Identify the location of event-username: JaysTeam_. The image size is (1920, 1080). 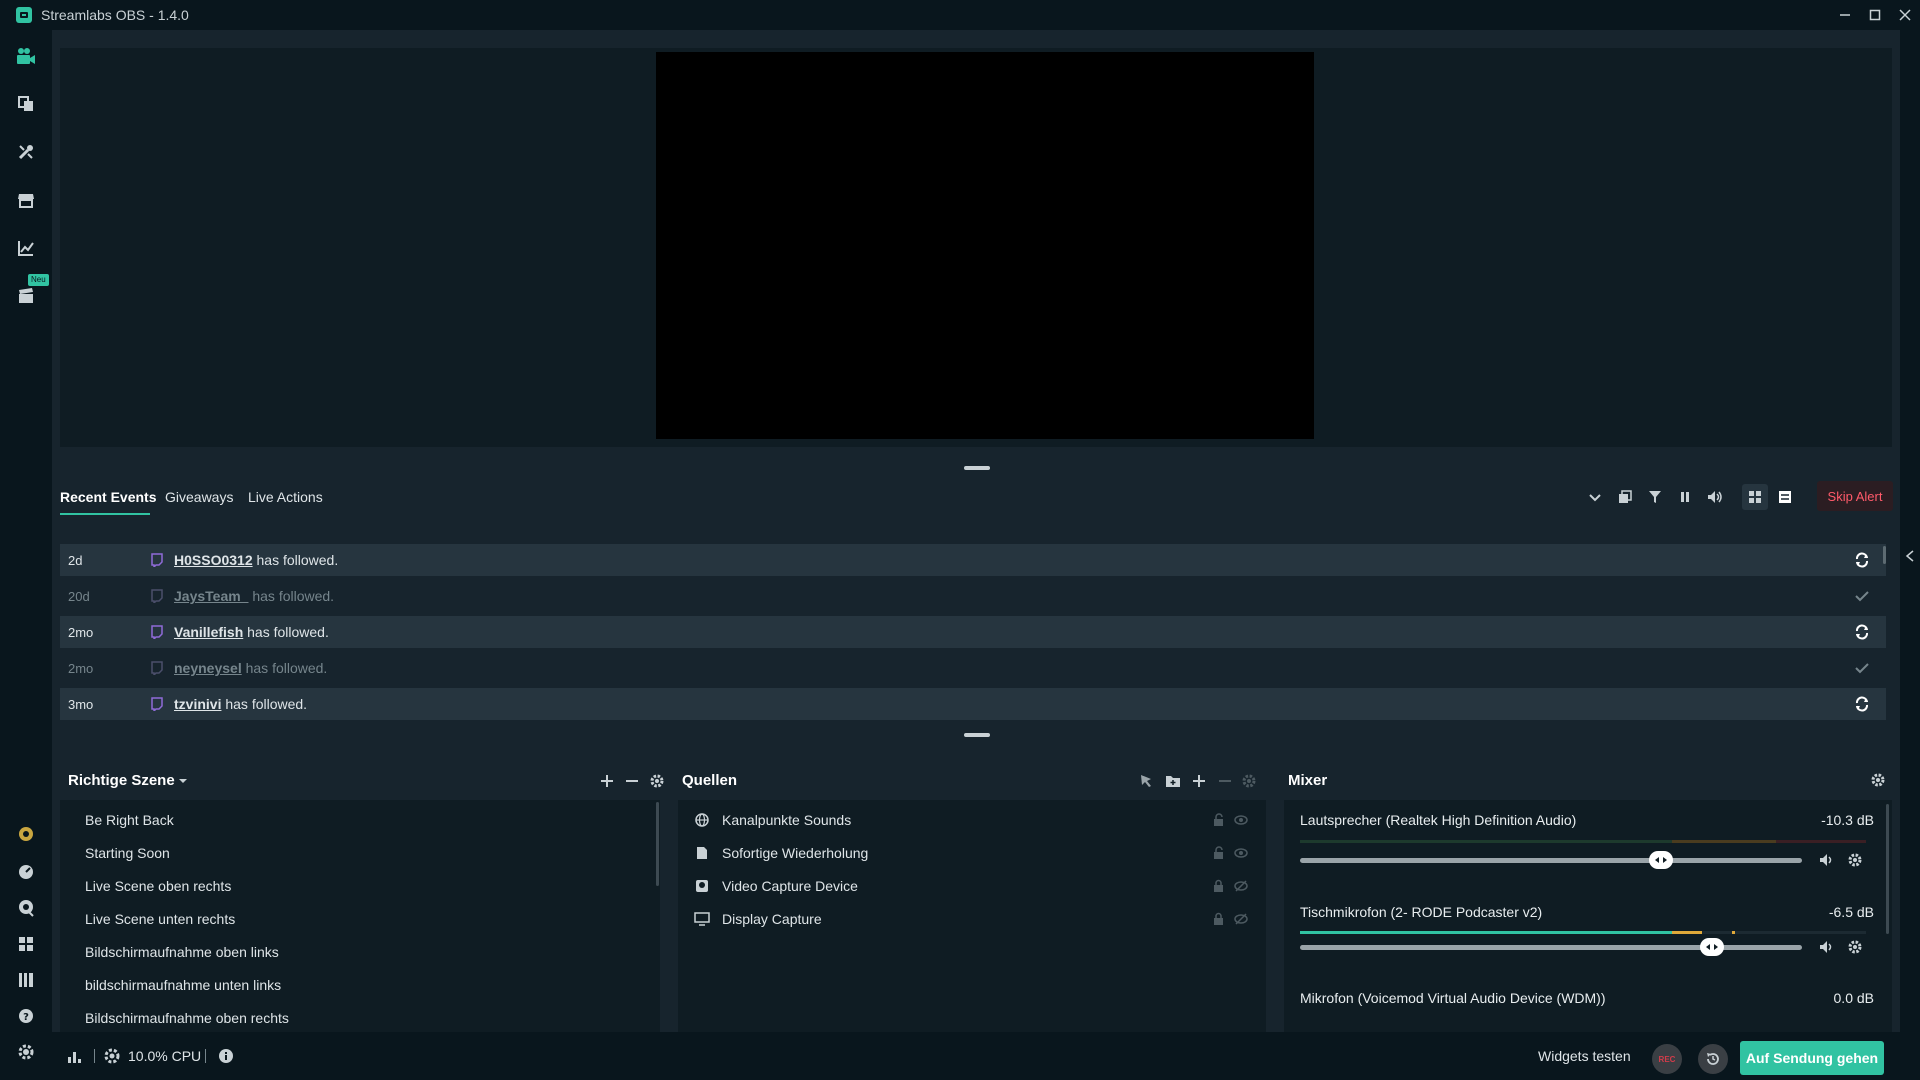
(211, 596).